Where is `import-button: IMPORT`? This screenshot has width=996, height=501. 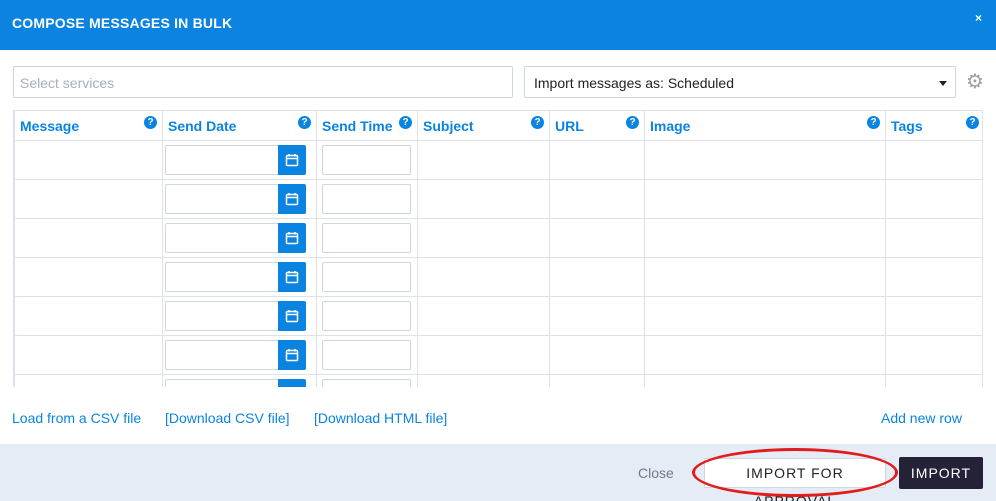
import-button: IMPORT is located at coordinates (941, 473).